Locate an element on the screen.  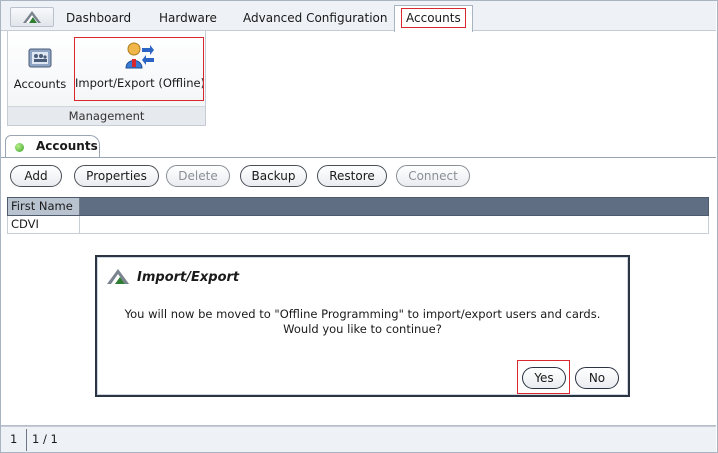
document-tab-strip: Accounts is located at coordinates (358, 145).